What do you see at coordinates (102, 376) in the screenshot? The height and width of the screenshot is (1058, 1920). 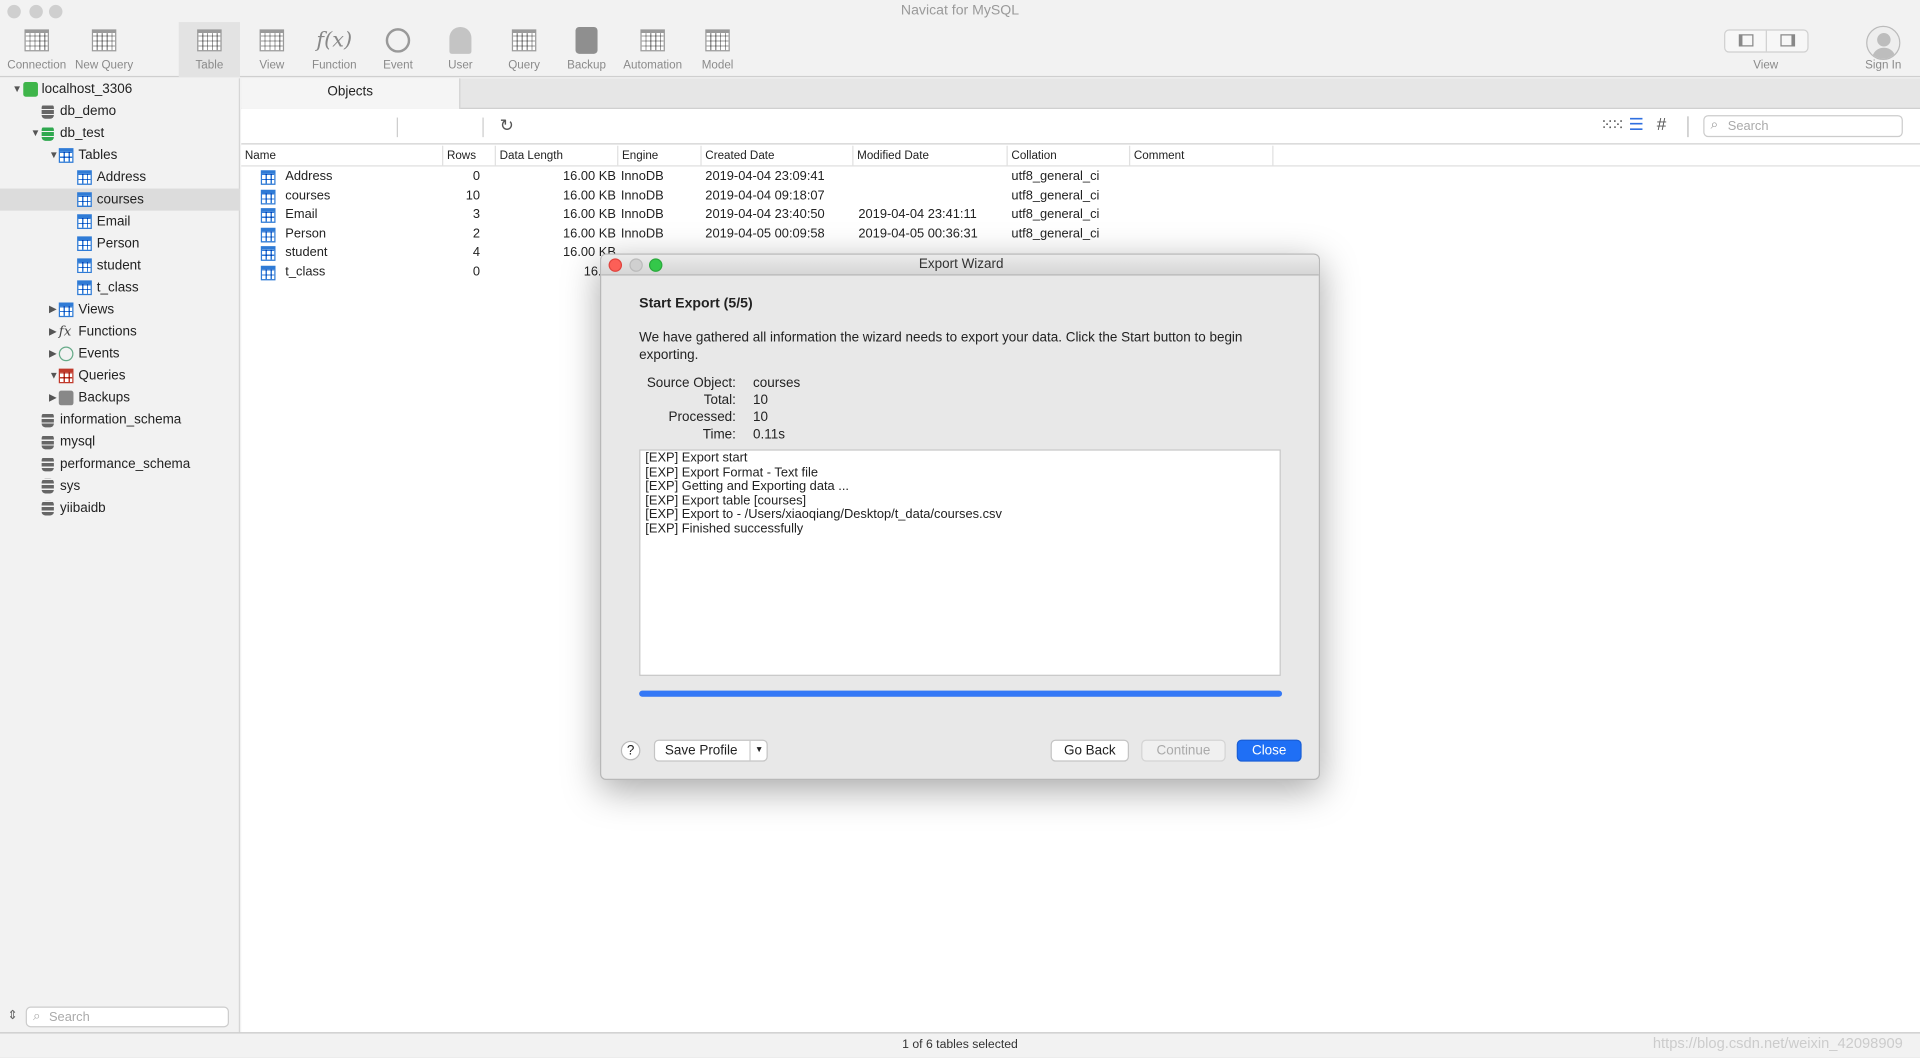 I see `tree-item-label: Queries` at bounding box center [102, 376].